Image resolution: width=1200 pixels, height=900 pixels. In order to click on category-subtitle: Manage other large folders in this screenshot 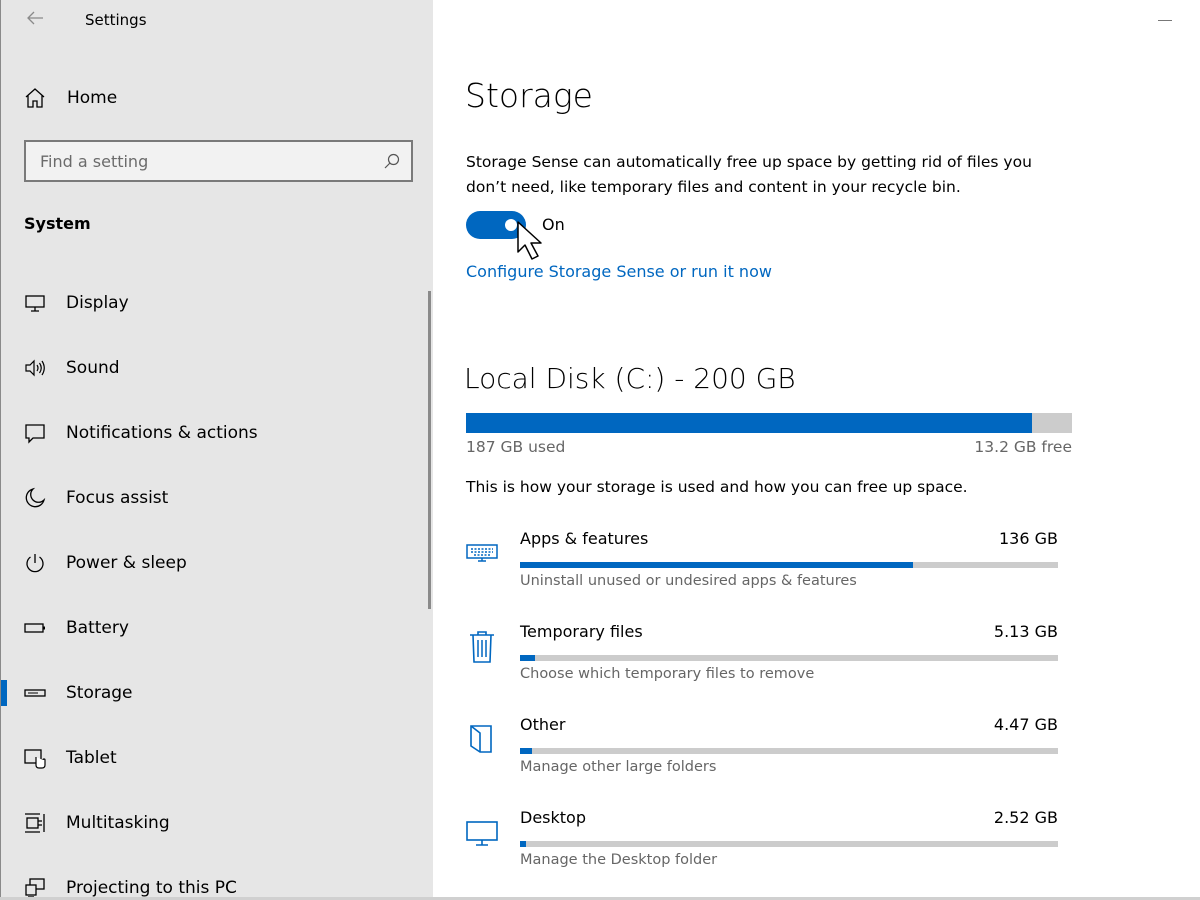, I will do `click(618, 767)`.